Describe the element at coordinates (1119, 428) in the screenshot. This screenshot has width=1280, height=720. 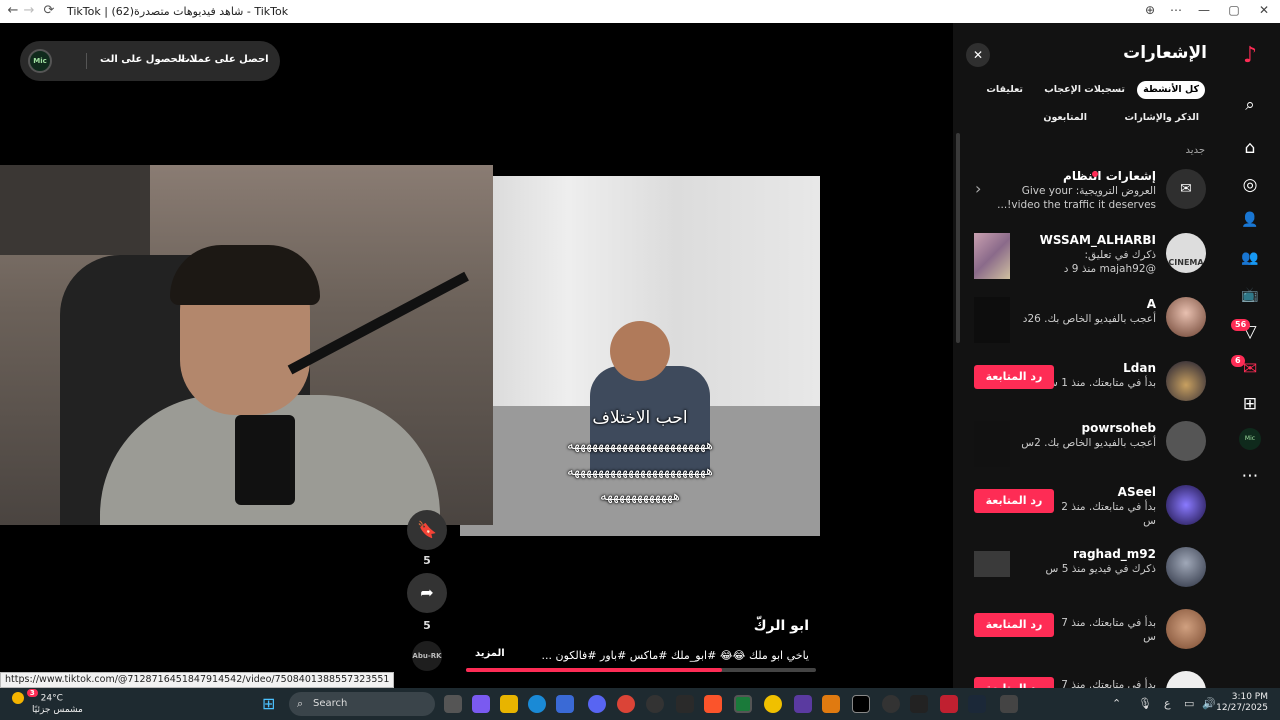
I see `notification-name: powrsoheb` at that location.